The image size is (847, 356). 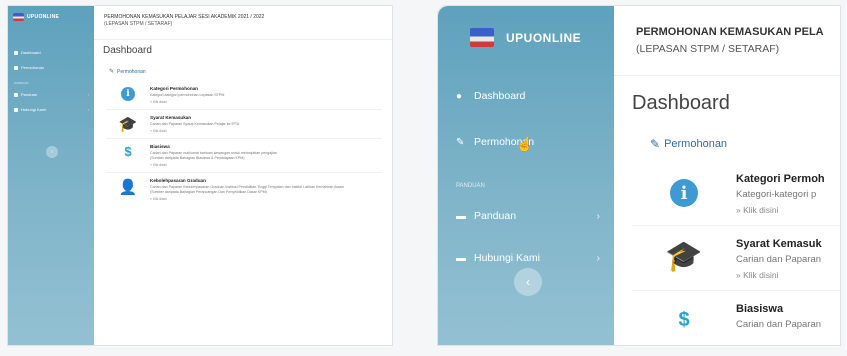 I want to click on icon-cell: 👤, so click(x=128, y=189).